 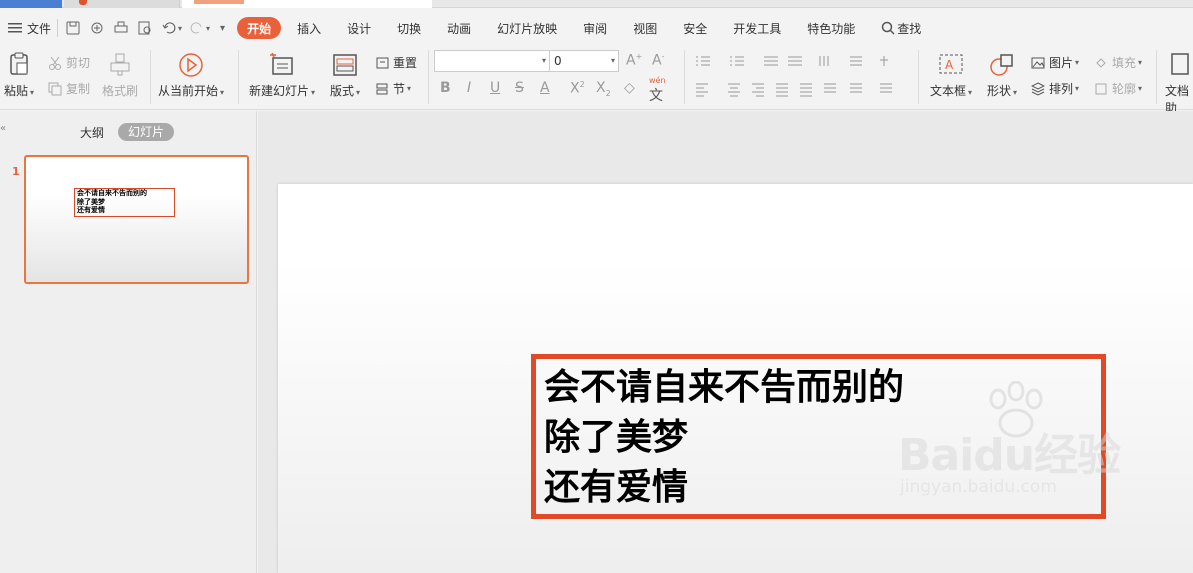 I want to click on tab-review: 审阅, so click(x=595, y=28).